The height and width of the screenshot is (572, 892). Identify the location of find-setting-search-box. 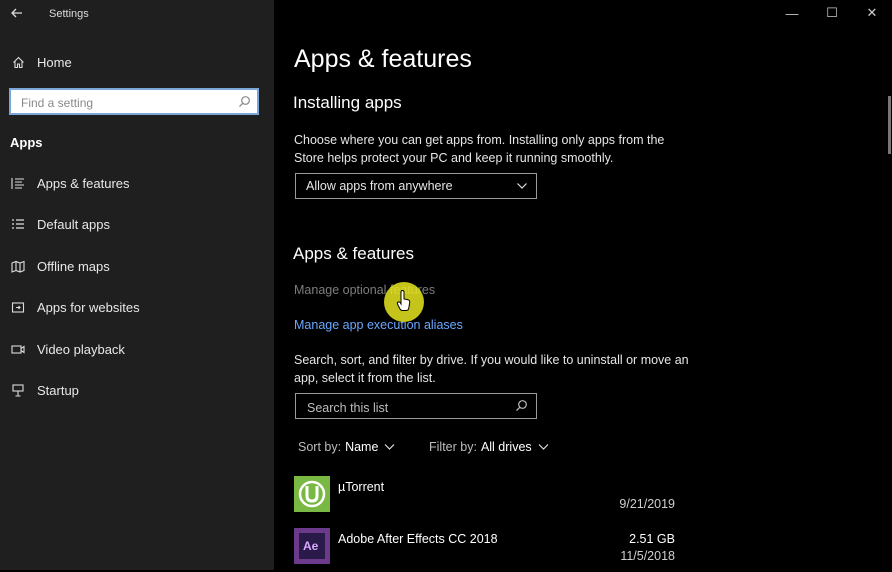
(134, 101).